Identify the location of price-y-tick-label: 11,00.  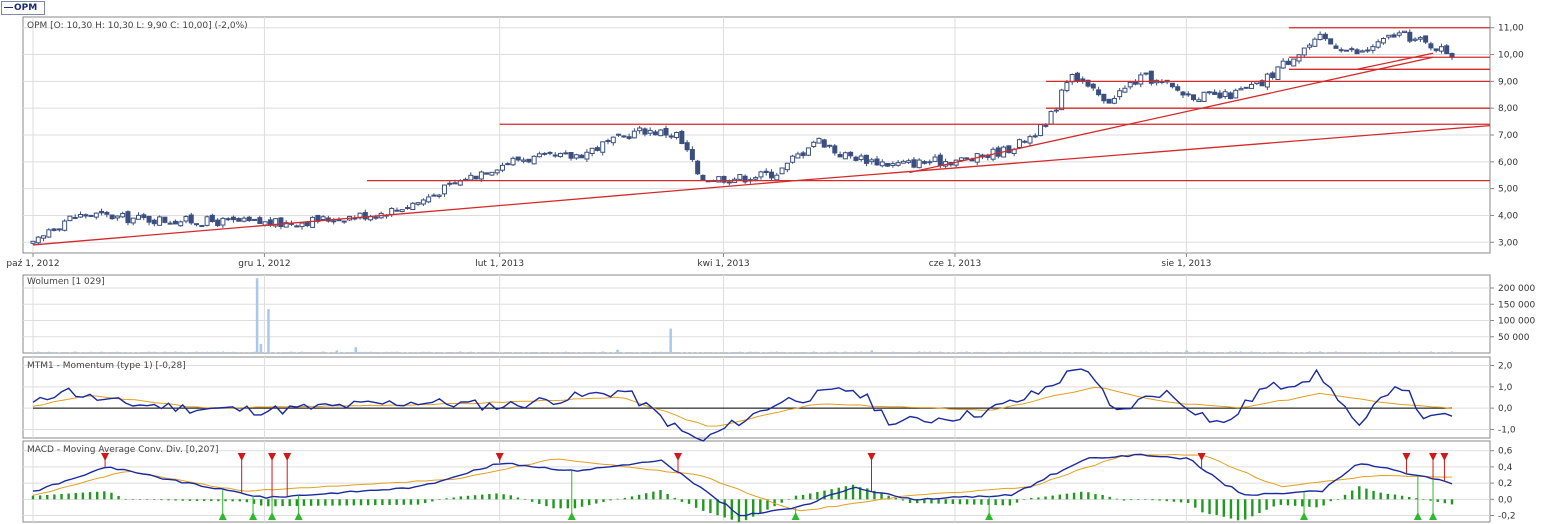
(1511, 29).